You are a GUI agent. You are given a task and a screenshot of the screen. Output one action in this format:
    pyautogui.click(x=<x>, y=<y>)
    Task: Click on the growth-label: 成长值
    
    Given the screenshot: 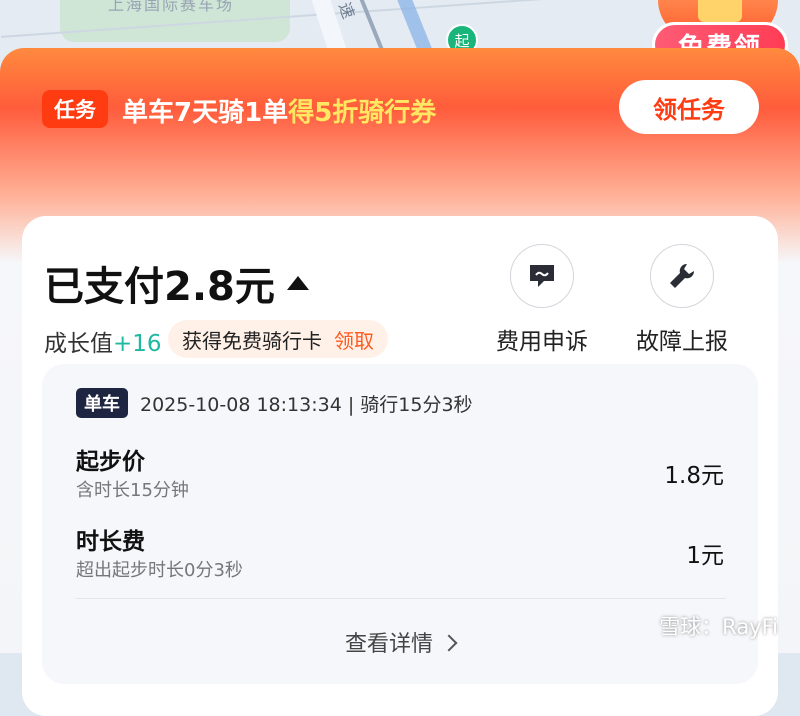 What is the action you would take?
    pyautogui.click(x=78, y=344)
    